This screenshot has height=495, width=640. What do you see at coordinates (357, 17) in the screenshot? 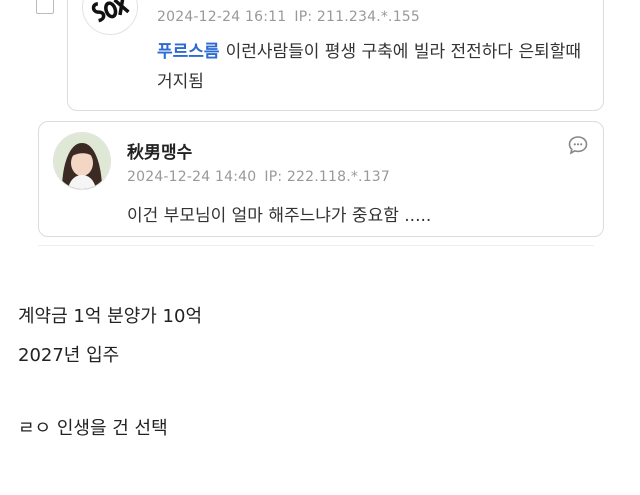
I see `comment-ip: IP: 211.234.*.155` at bounding box center [357, 17].